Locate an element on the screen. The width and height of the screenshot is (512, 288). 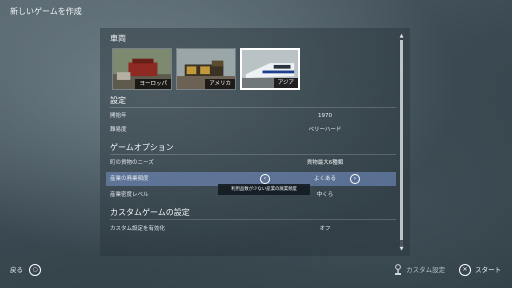
scroll-down-icon: ▼ is located at coordinates (401, 249).